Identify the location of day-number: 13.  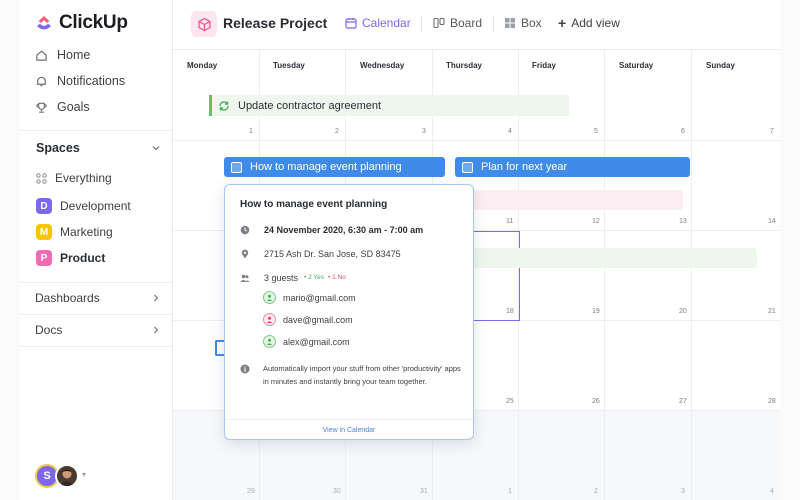
(683, 221).